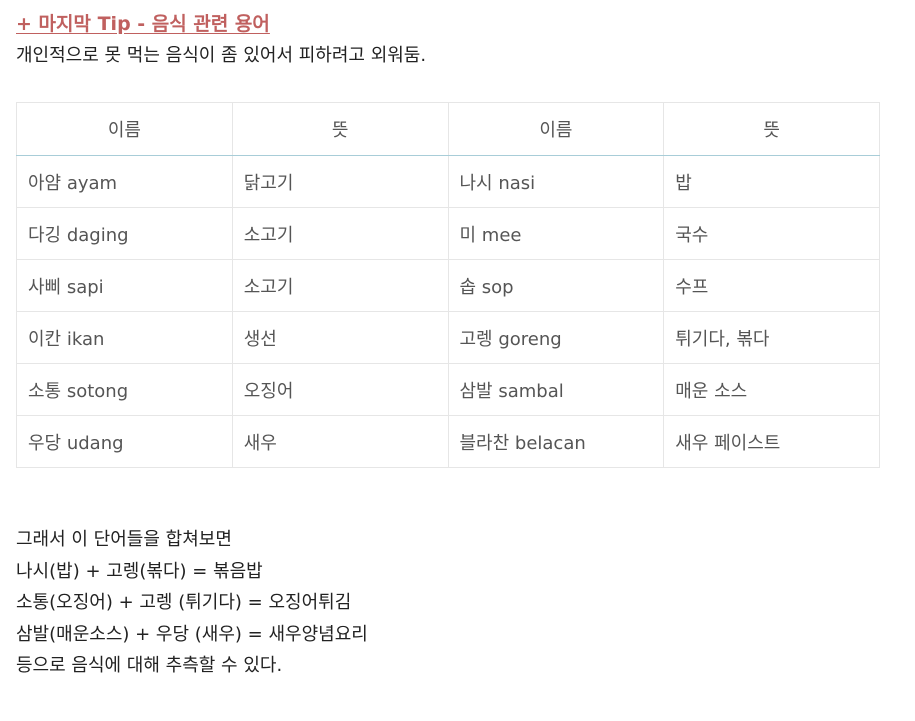 The image size is (915, 721). I want to click on summary-line: 나시(밥) + 고렝(볶다) = 볶음밥, so click(139, 571).